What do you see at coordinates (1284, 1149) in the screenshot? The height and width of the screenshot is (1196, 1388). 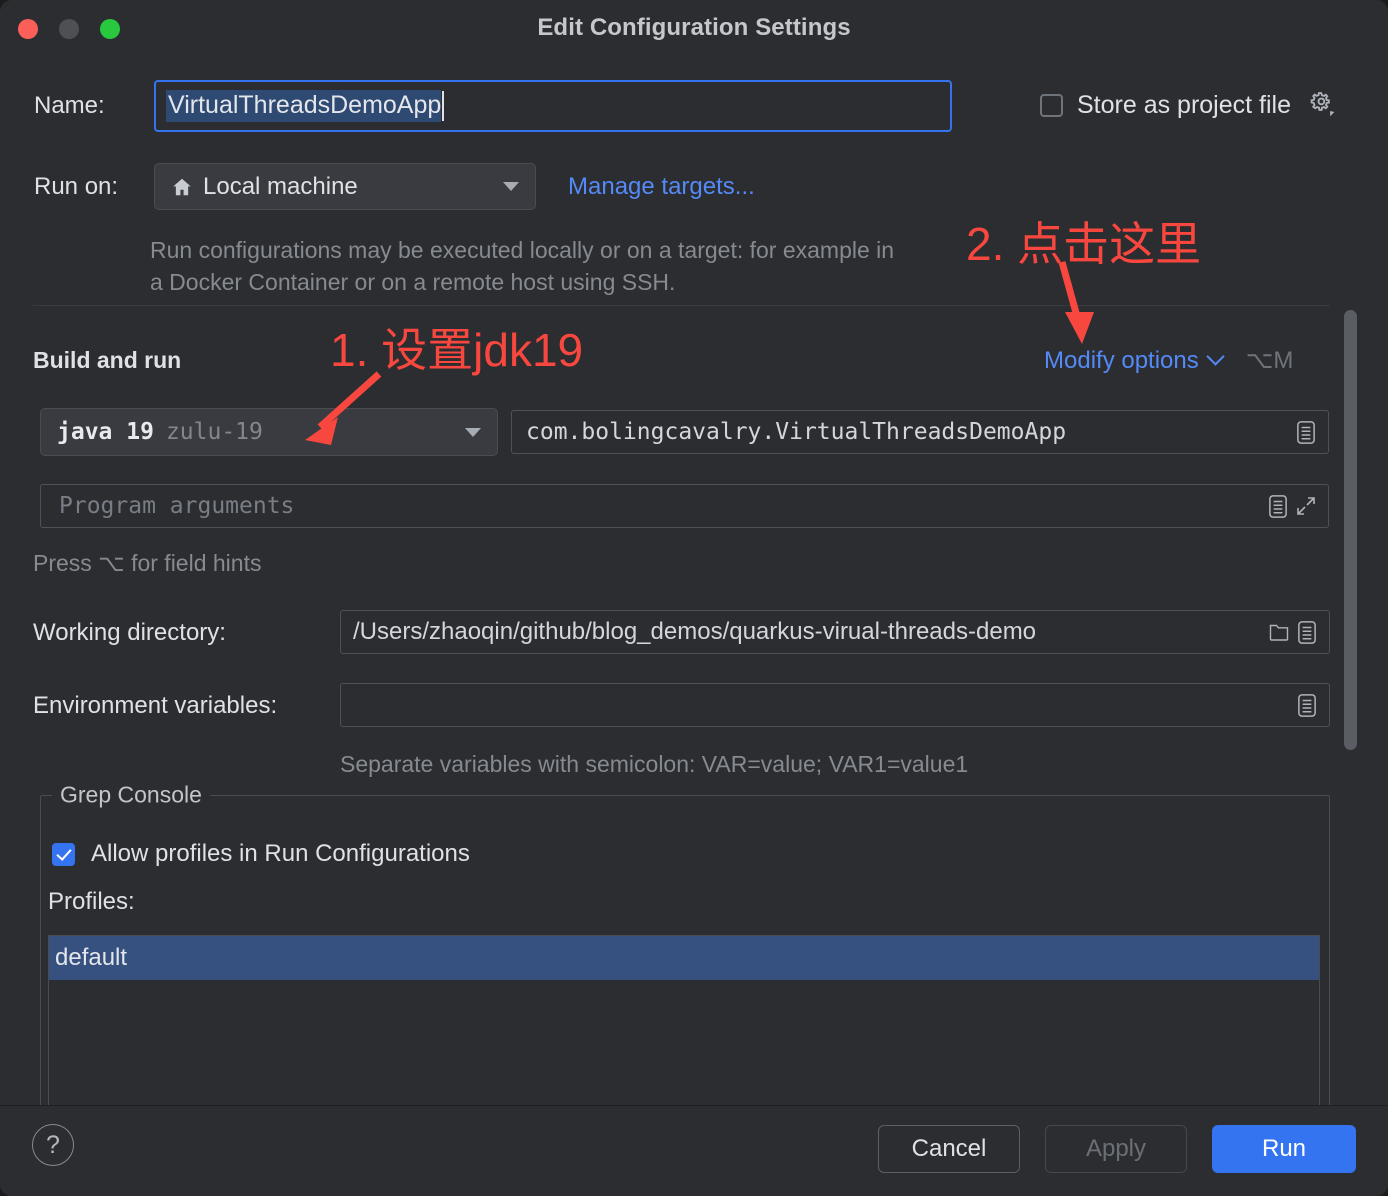 I see `run-button: Run` at bounding box center [1284, 1149].